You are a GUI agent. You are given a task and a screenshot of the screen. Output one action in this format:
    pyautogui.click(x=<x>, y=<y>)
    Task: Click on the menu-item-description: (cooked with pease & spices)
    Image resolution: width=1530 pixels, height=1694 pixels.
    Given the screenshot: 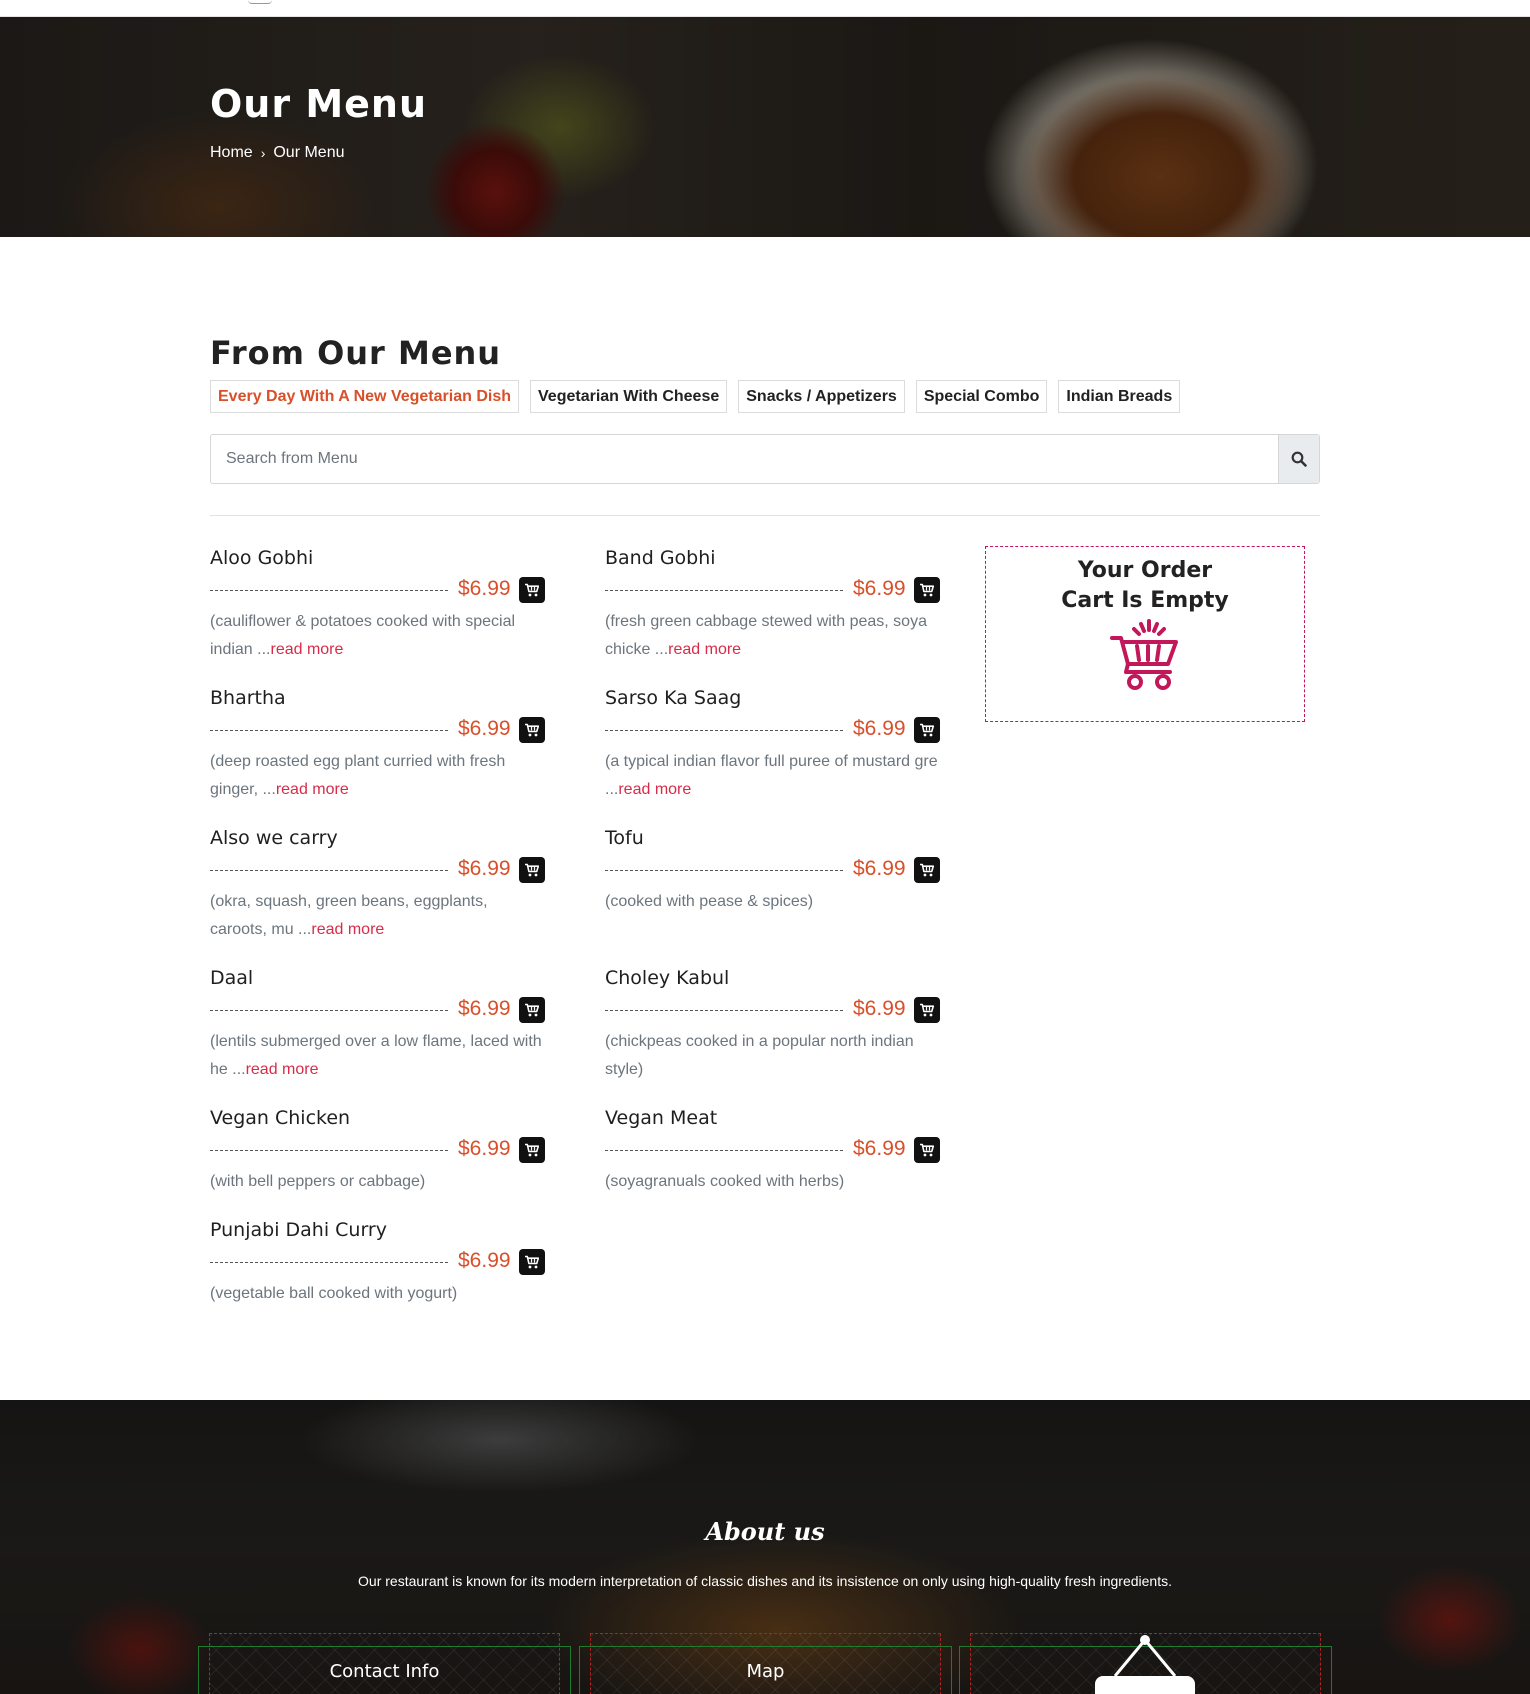 What is the action you would take?
    pyautogui.click(x=772, y=902)
    